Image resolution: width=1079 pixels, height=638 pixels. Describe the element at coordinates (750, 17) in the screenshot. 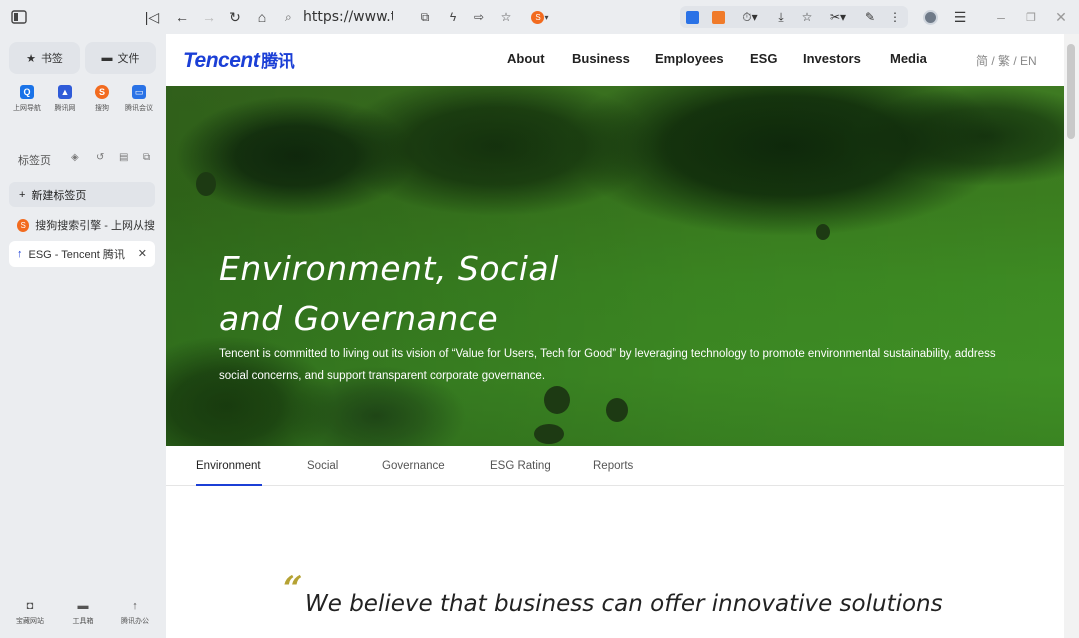

I see `history-icon: ⏱▾` at that location.